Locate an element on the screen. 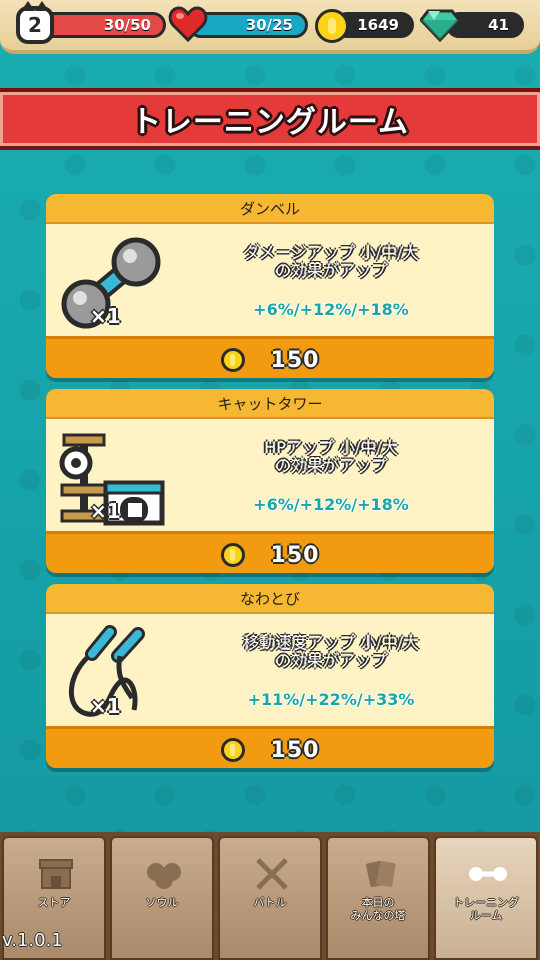 Image resolution: width=540 pixels, height=960 pixels. nav-label: トレーニング ルーム is located at coordinates (486, 909).